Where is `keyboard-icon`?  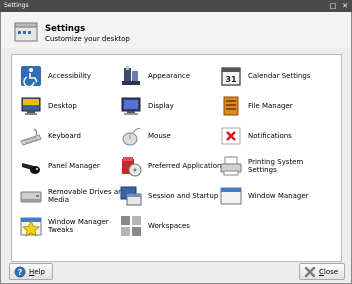 keyboard-icon is located at coordinates (31, 137).